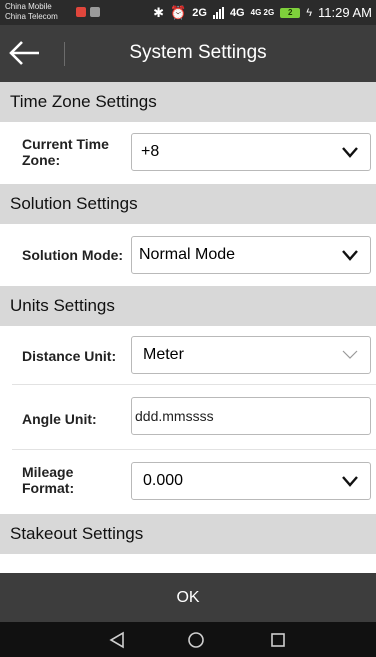 Image resolution: width=376 pixels, height=657 pixels. I want to click on row-distance-unit: Distance Unit: Meter, so click(188, 355).